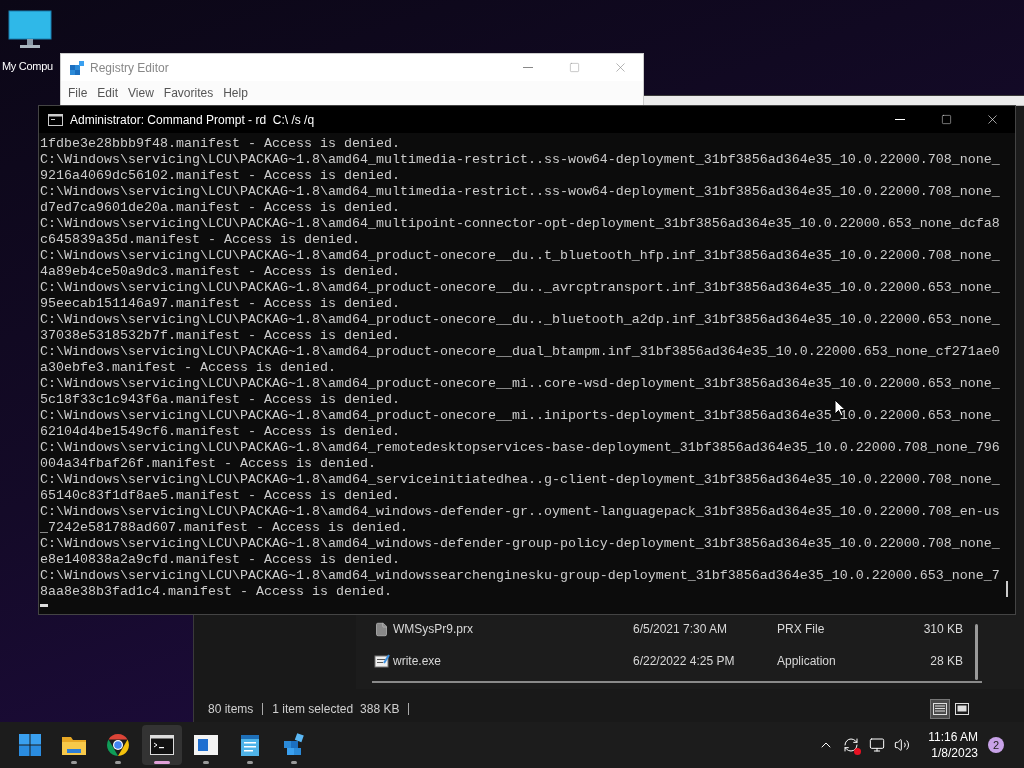  What do you see at coordinates (520, 576) in the screenshot?
I see `console-line: C:\Windows\servicing\LCU\PACKAG~1.8\amd64_windowssearchenginesku-group-deployment_31bf3856ad364e35_10.0.22000.653_none_7` at bounding box center [520, 576].